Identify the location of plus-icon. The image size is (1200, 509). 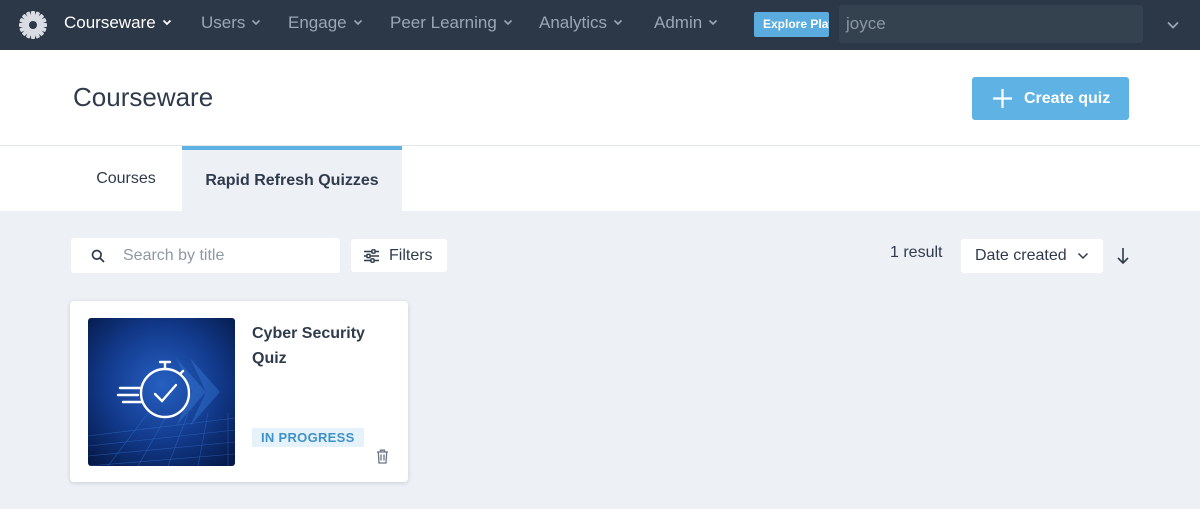
(1002, 98).